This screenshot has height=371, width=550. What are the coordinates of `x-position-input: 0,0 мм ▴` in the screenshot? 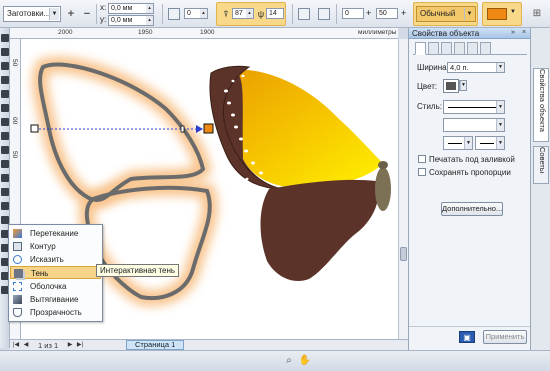 It's located at (131, 8).